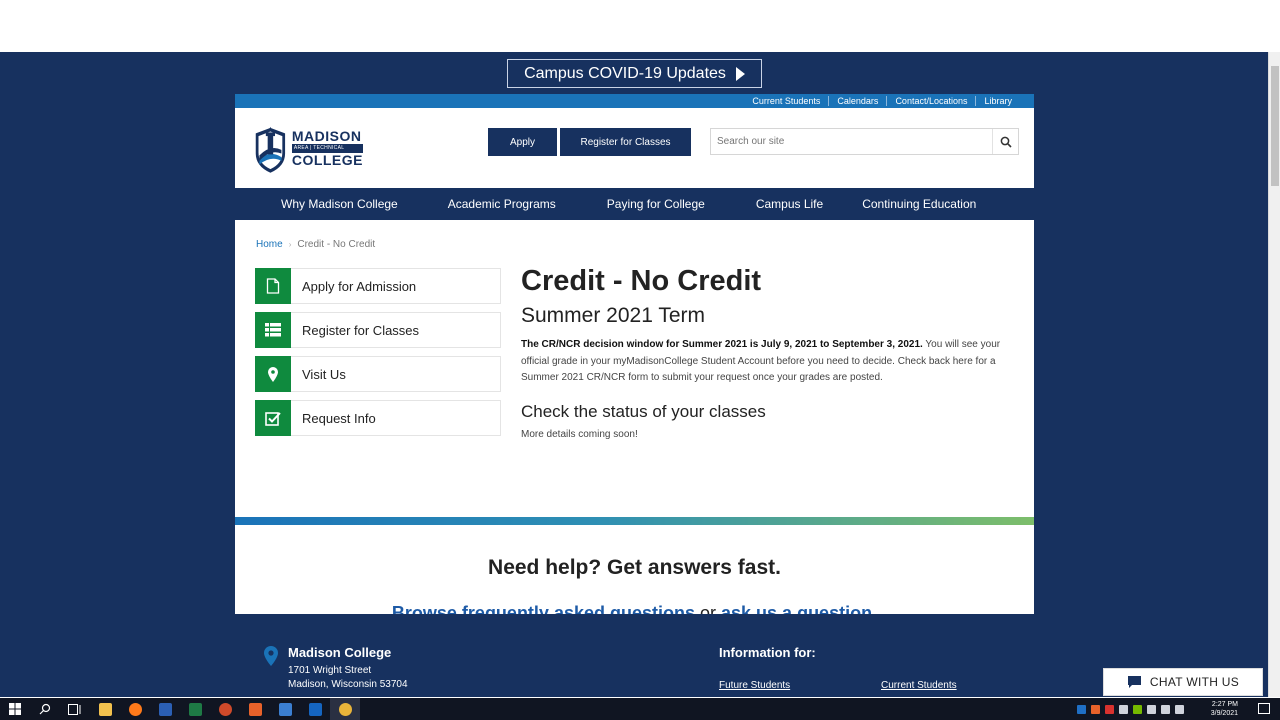  What do you see at coordinates (1224, 704) in the screenshot?
I see `clock-time: 2:27 PM` at bounding box center [1224, 704].